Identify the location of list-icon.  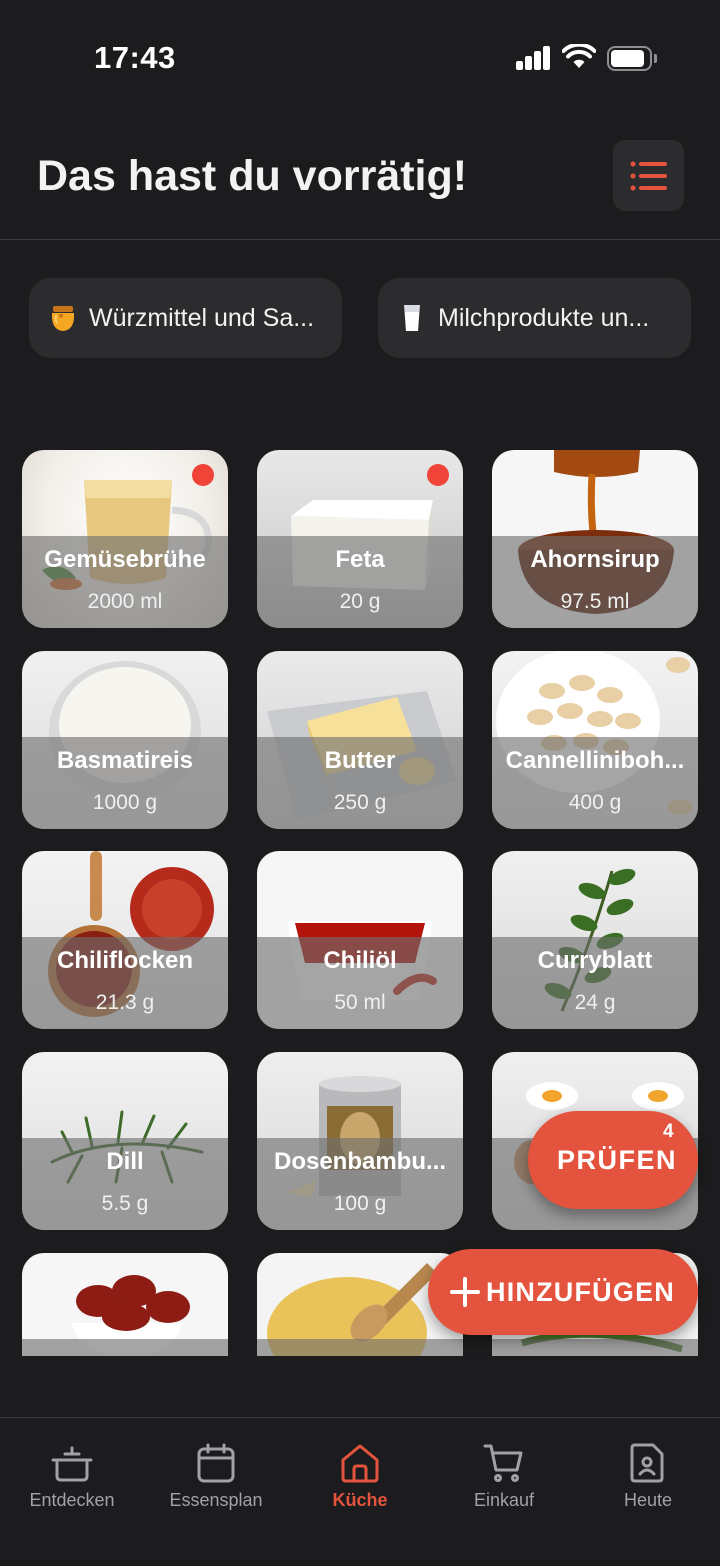
(648, 176).